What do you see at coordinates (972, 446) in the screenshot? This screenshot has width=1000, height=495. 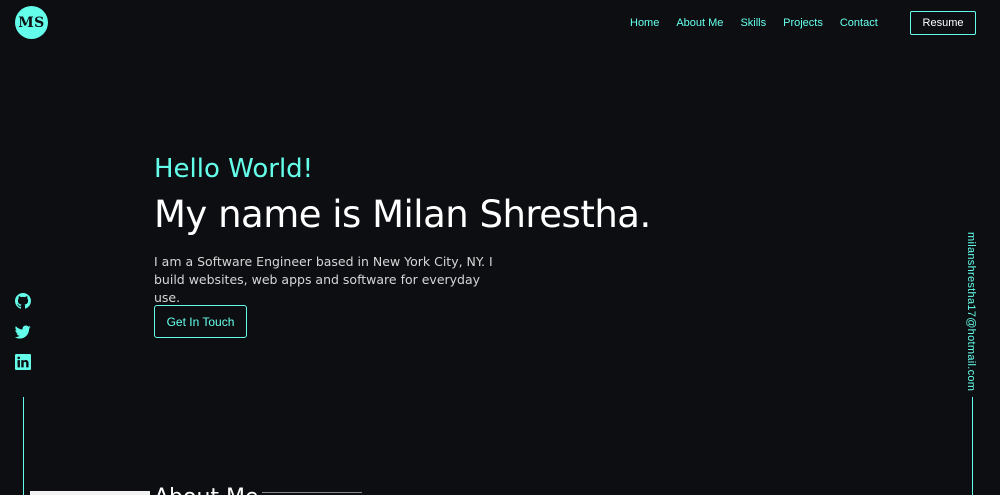 I see `right-vertical-line` at bounding box center [972, 446].